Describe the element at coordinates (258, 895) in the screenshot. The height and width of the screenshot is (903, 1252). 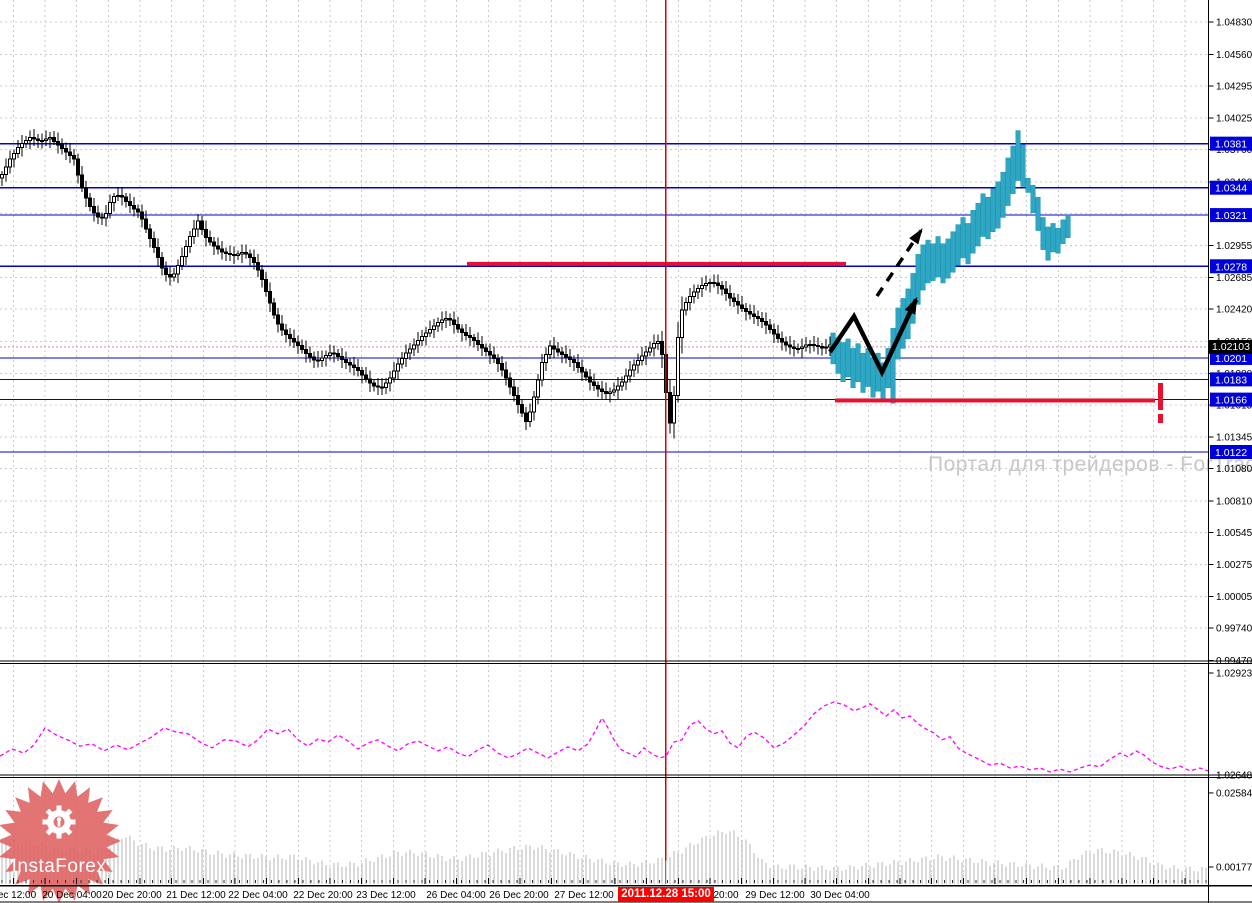
I see `time-axis-label: 22 Dec 04:00` at that location.